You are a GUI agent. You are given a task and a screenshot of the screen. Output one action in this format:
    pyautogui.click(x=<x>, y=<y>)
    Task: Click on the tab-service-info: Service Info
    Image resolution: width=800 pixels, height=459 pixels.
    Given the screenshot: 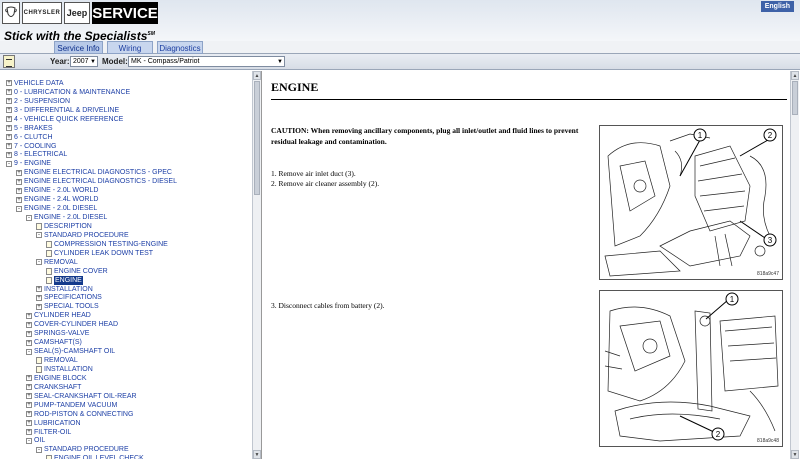 What is the action you would take?
    pyautogui.click(x=78, y=47)
    